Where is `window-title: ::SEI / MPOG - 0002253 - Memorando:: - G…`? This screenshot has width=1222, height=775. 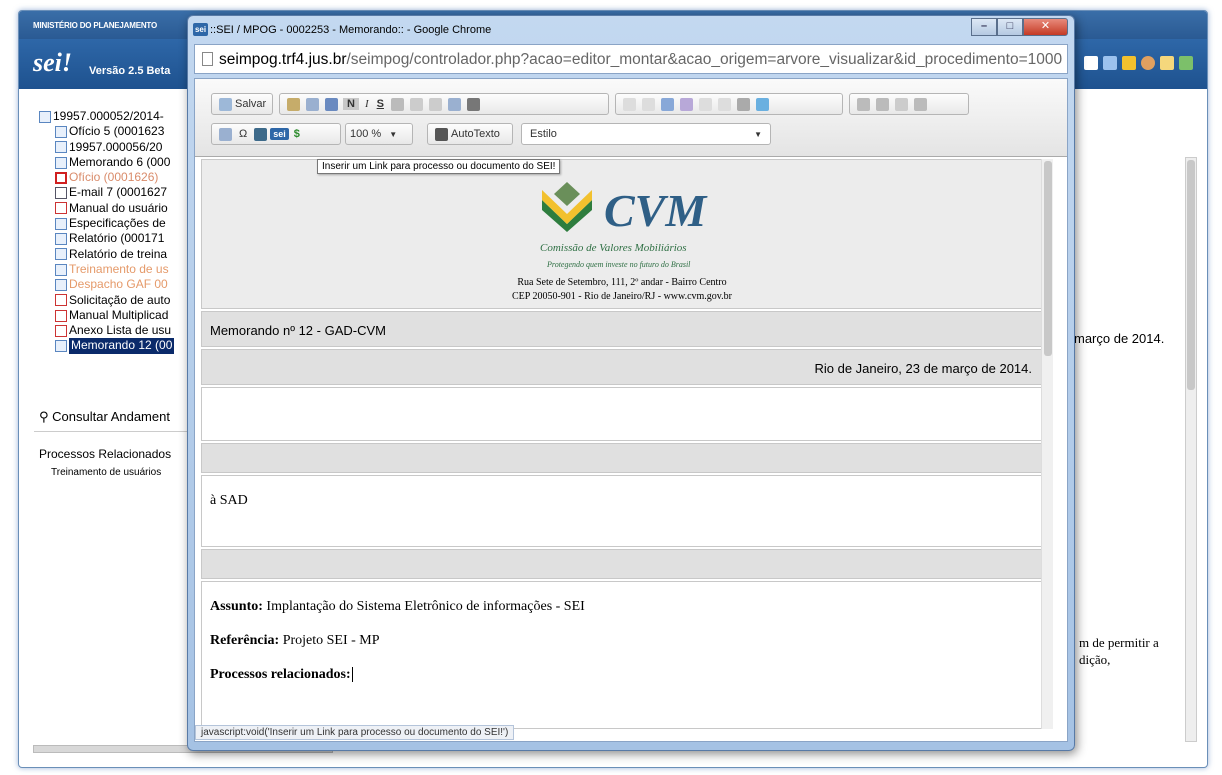 window-title: ::SEI / MPOG - 0002253 - Memorando:: - G… is located at coordinates (351, 30).